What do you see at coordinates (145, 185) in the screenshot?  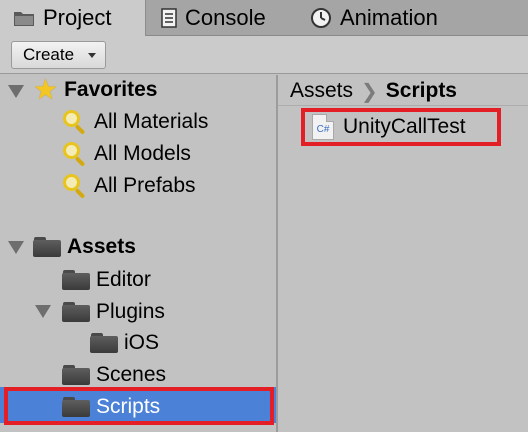 I see `favorites-item-label: All Prefabs` at bounding box center [145, 185].